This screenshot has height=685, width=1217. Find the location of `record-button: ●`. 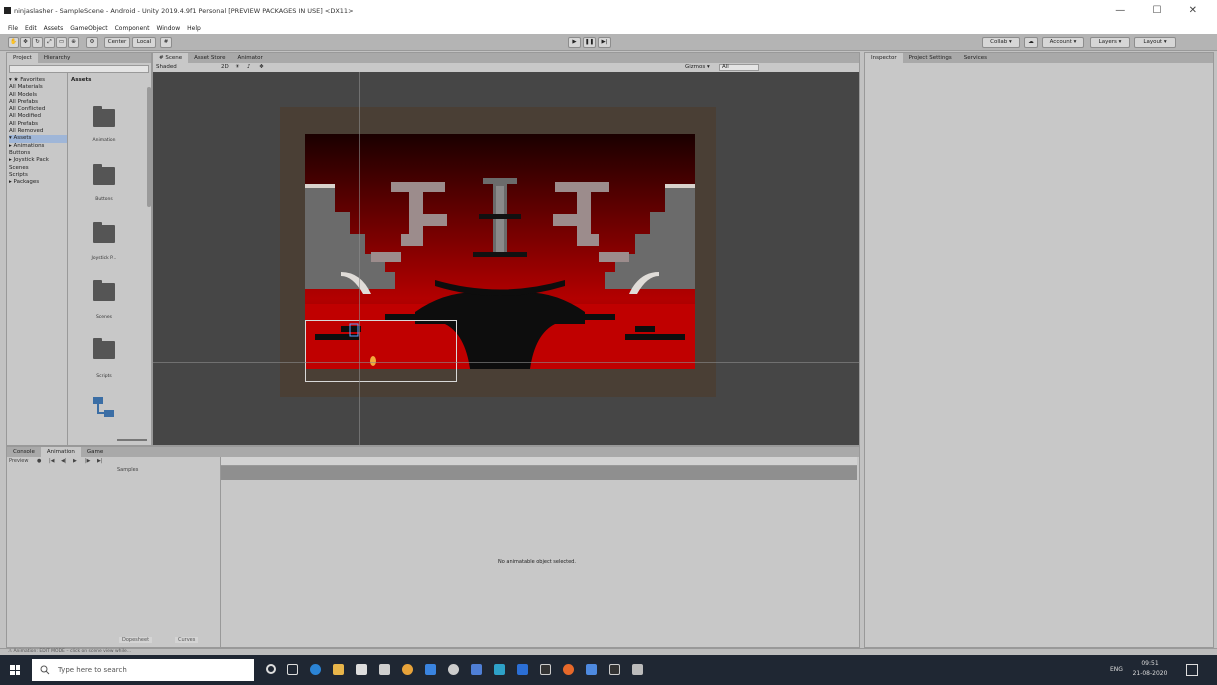

record-button: ● is located at coordinates (39, 461).